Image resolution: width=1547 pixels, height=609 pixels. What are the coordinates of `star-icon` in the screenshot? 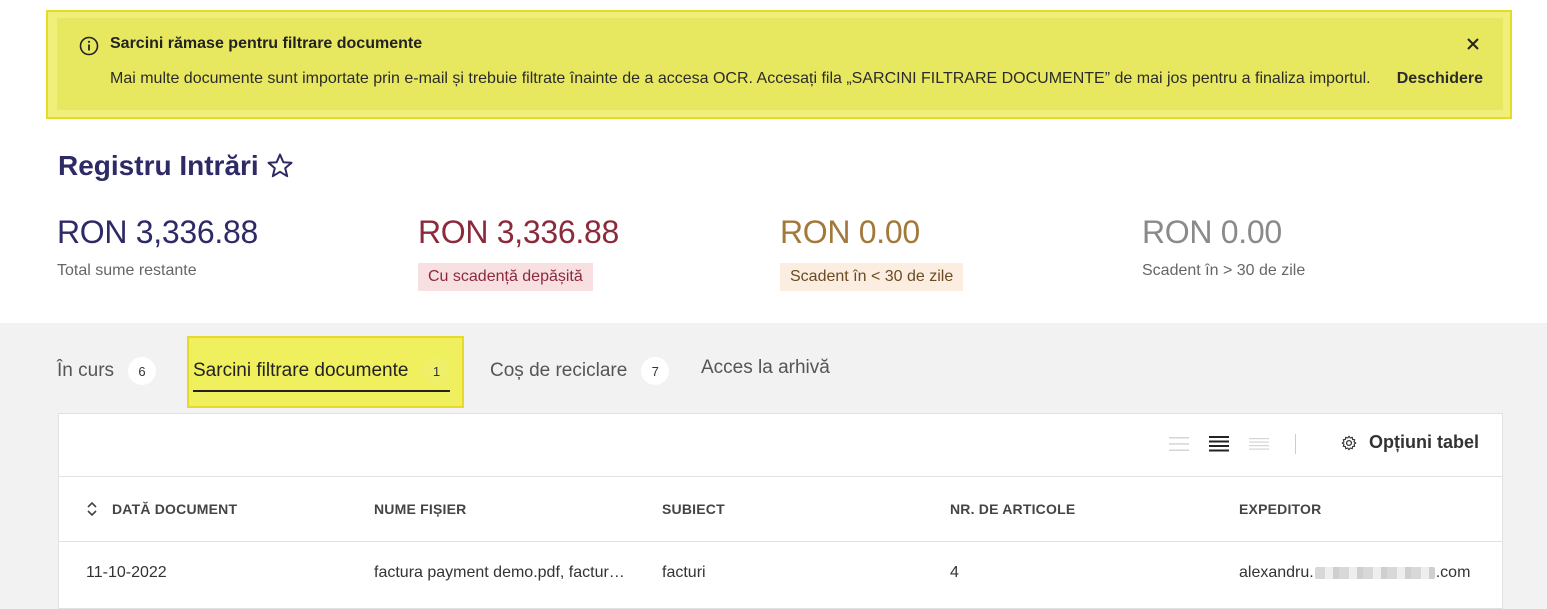 It's located at (280, 166).